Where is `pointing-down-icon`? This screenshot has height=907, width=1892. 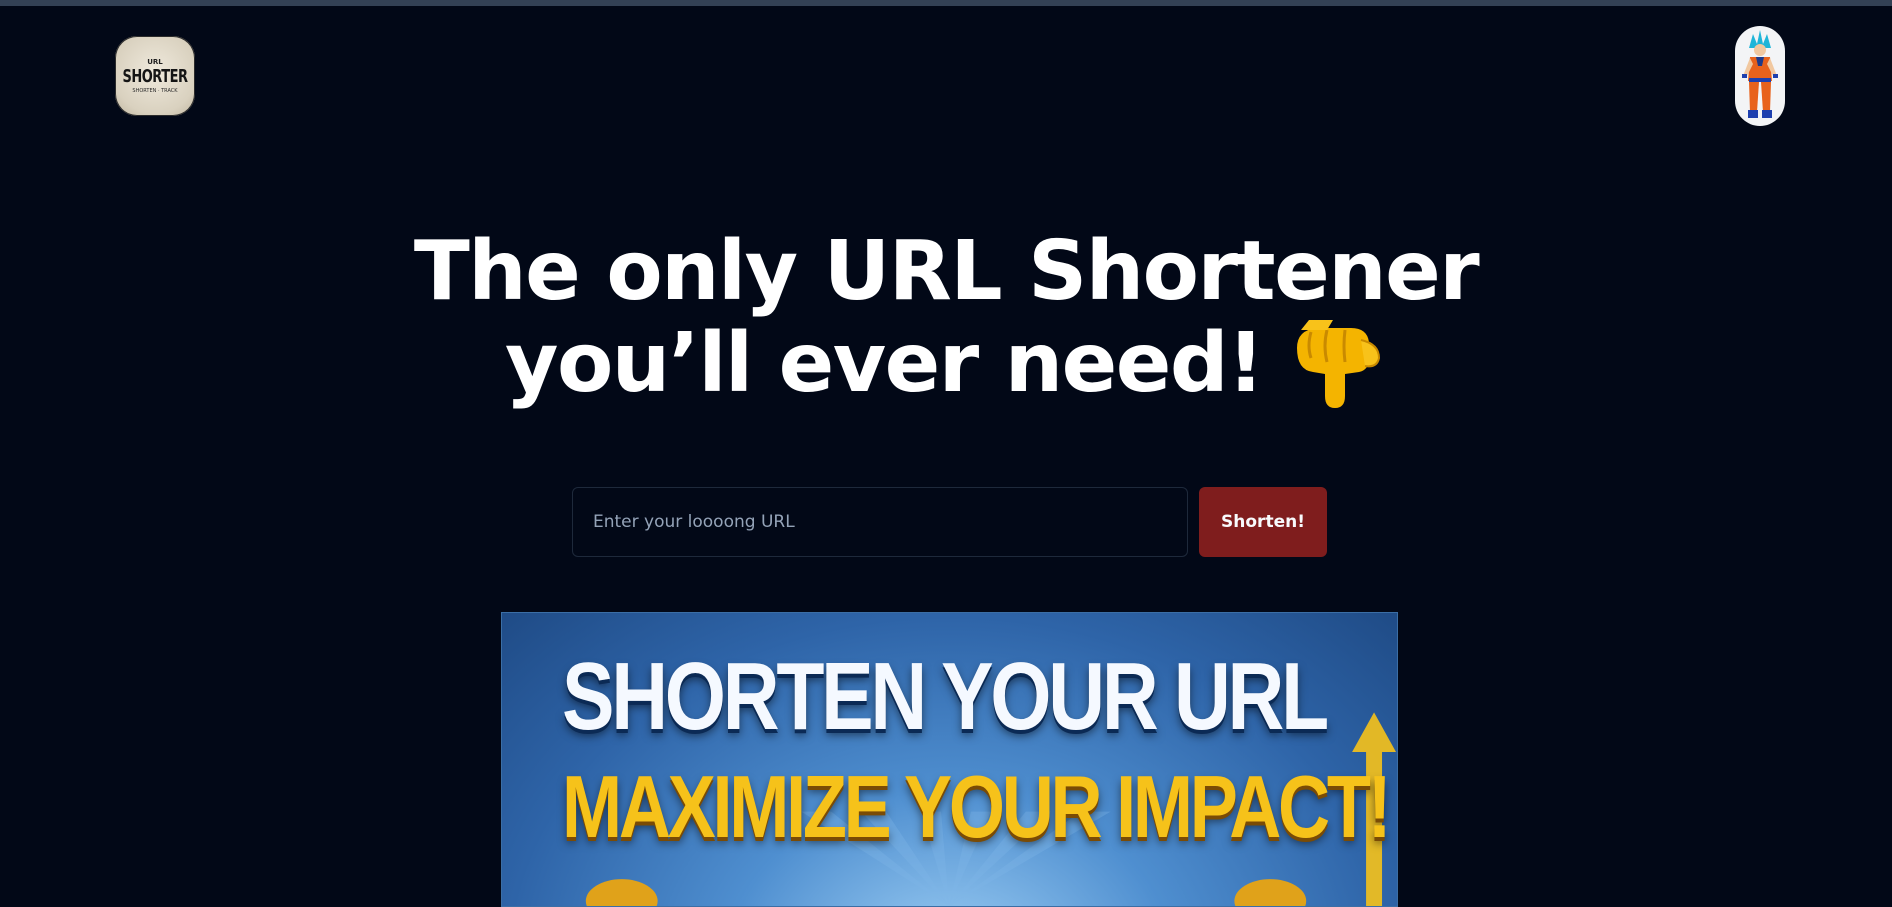
pointing-down-icon is located at coordinates (1337, 364).